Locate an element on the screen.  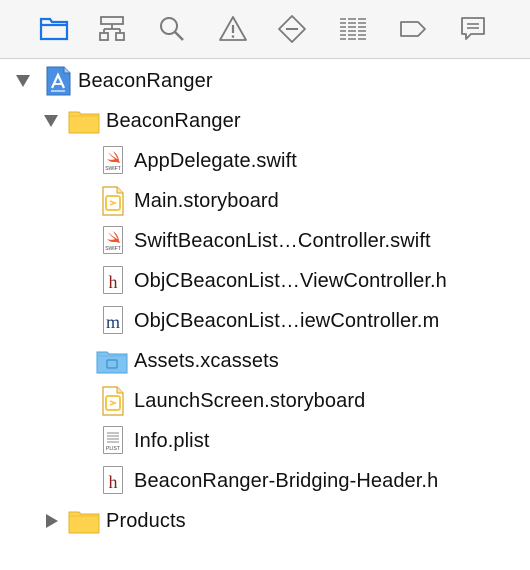
file-badge: PLIST is located at coordinates (113, 449).